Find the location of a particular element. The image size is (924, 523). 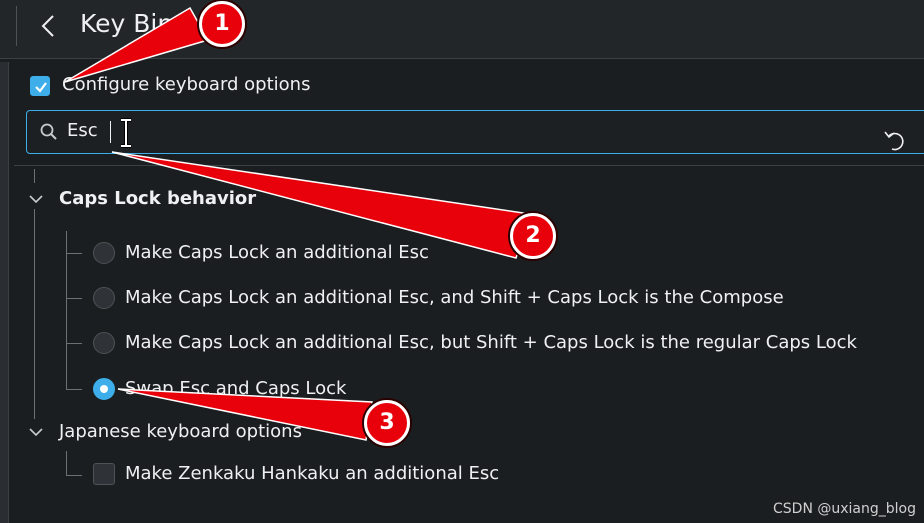

chevron-left-icon is located at coordinates (47, 26).